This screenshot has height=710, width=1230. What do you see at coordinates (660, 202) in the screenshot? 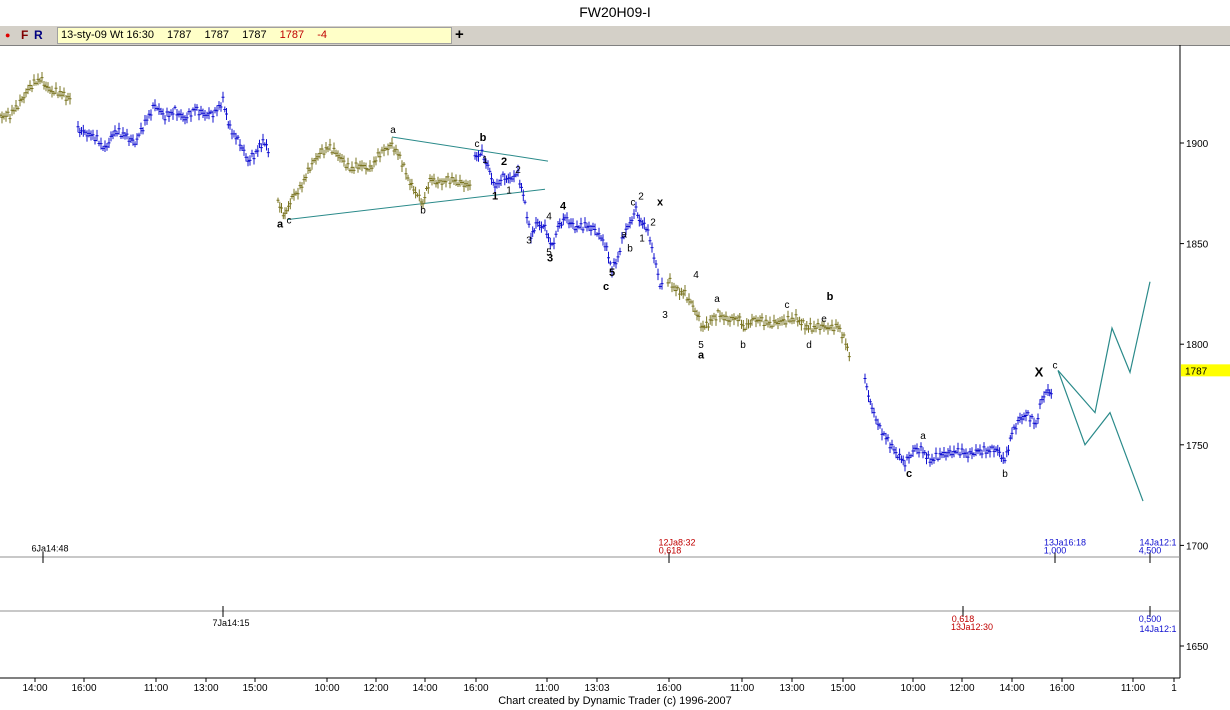
I see `wave-label: x` at bounding box center [660, 202].